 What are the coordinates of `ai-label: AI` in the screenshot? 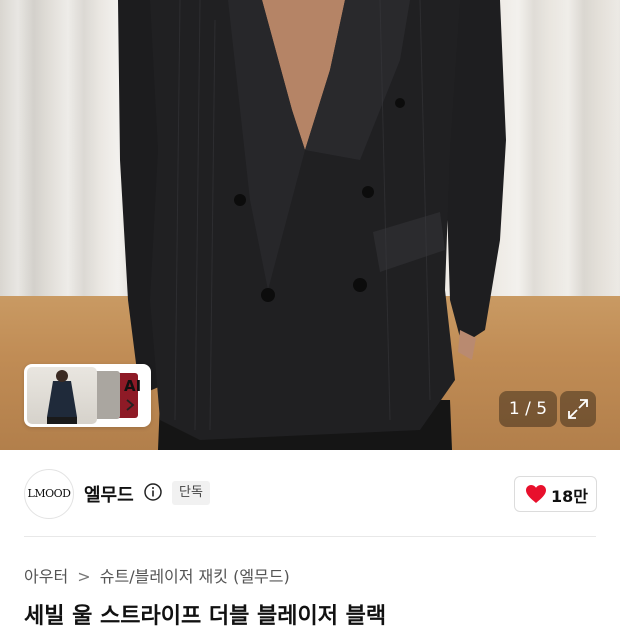 It's located at (133, 386).